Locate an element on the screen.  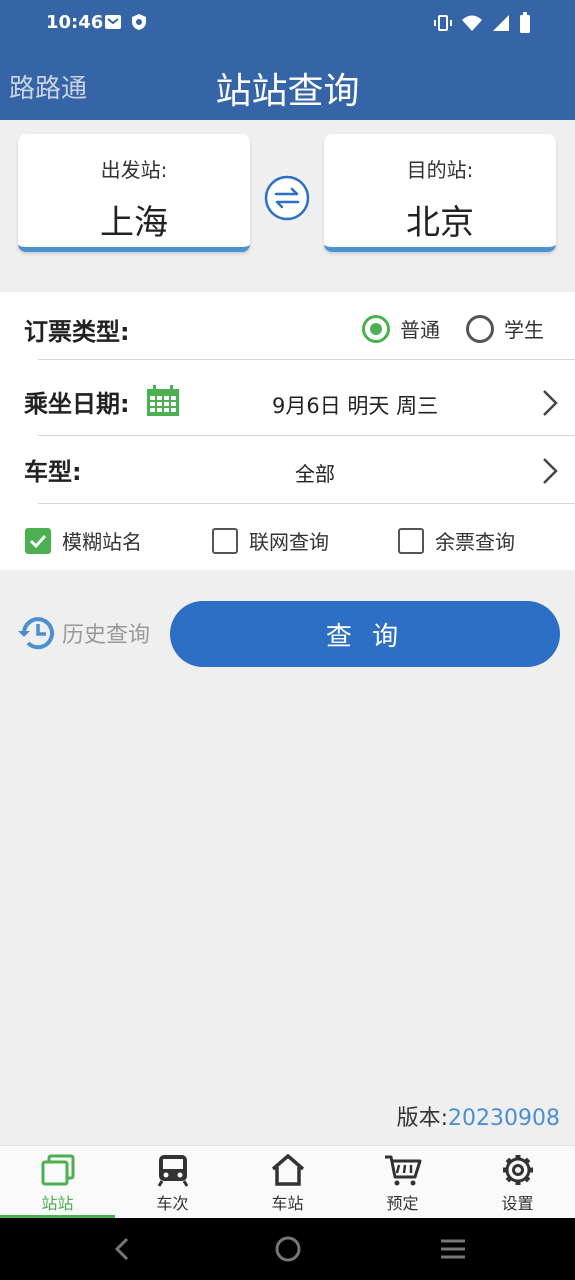
version-label: 版本: is located at coordinates (422, 1118).